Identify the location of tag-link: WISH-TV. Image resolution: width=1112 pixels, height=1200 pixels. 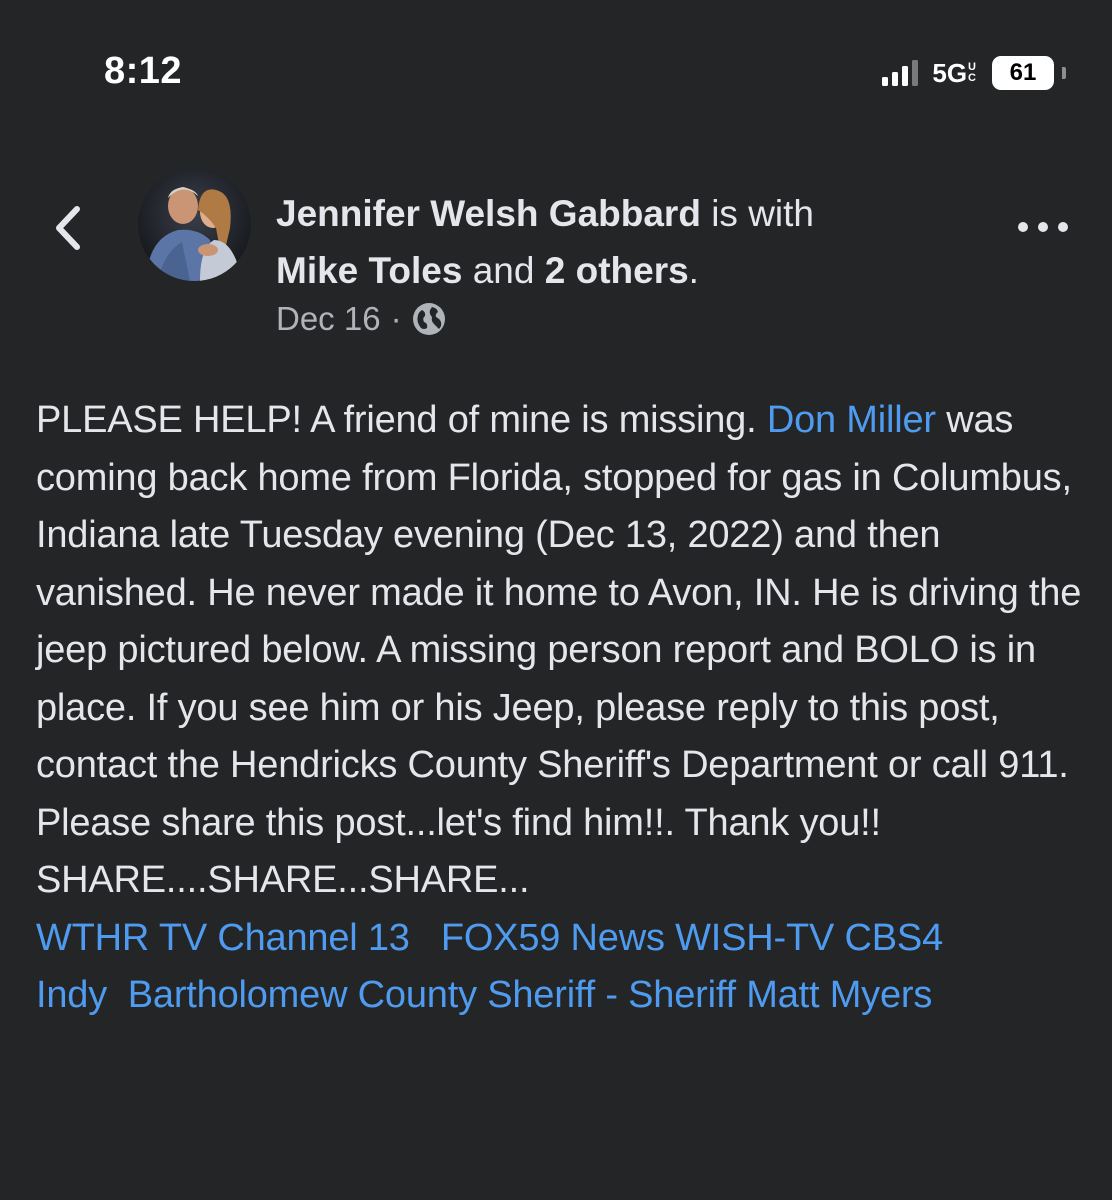
(754, 938).